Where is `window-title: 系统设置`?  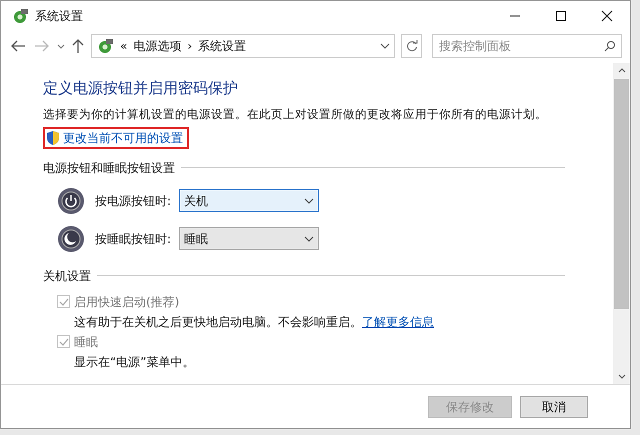
window-title: 系统设置 is located at coordinates (59, 16).